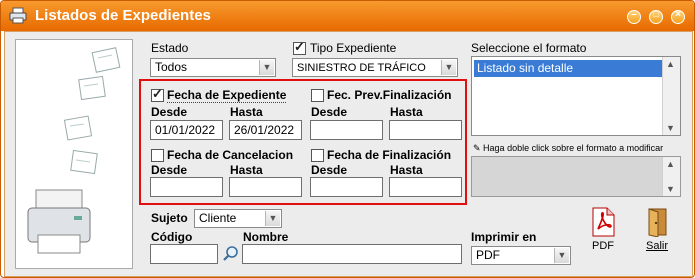 This screenshot has width=695, height=278. What do you see at coordinates (266, 237) in the screenshot?
I see `nombre-label: Nombre` at bounding box center [266, 237].